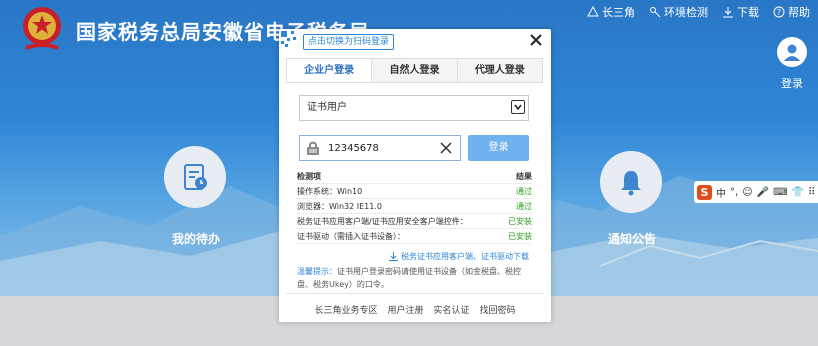  I want to click on tab-individual: 自然人登录, so click(415, 70).